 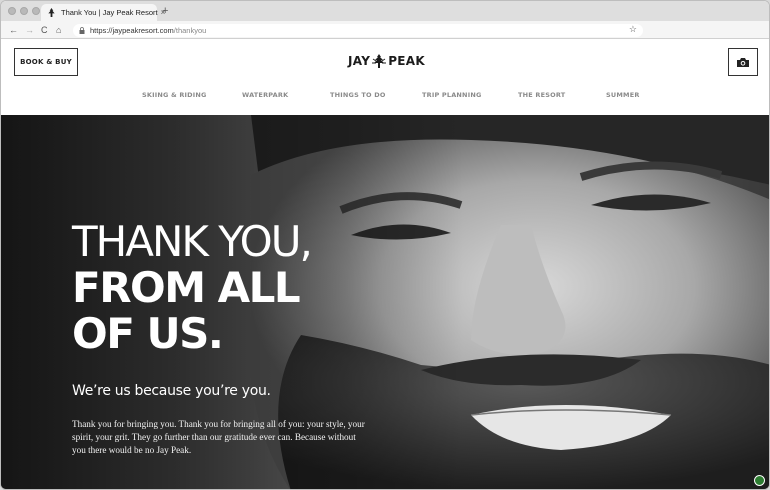 What do you see at coordinates (358, 95) in the screenshot?
I see `nav-things-to-do: THINGS TO DO` at bounding box center [358, 95].